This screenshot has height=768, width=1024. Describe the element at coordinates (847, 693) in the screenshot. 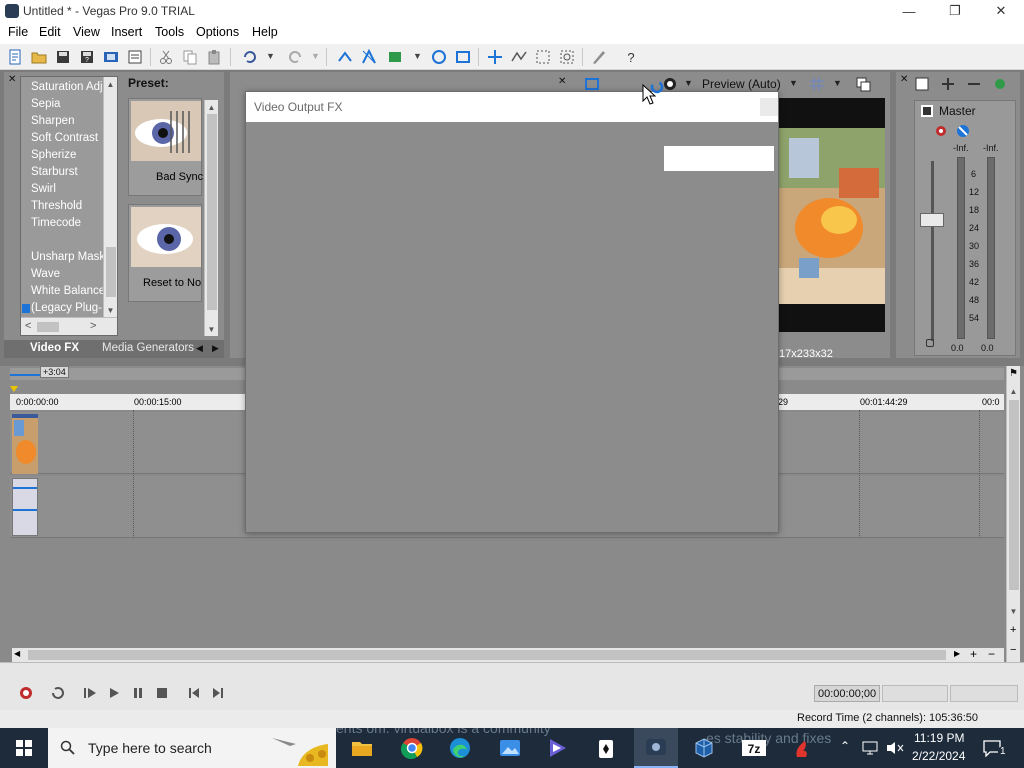

I see `timecode-display: 00:00:00;00` at that location.